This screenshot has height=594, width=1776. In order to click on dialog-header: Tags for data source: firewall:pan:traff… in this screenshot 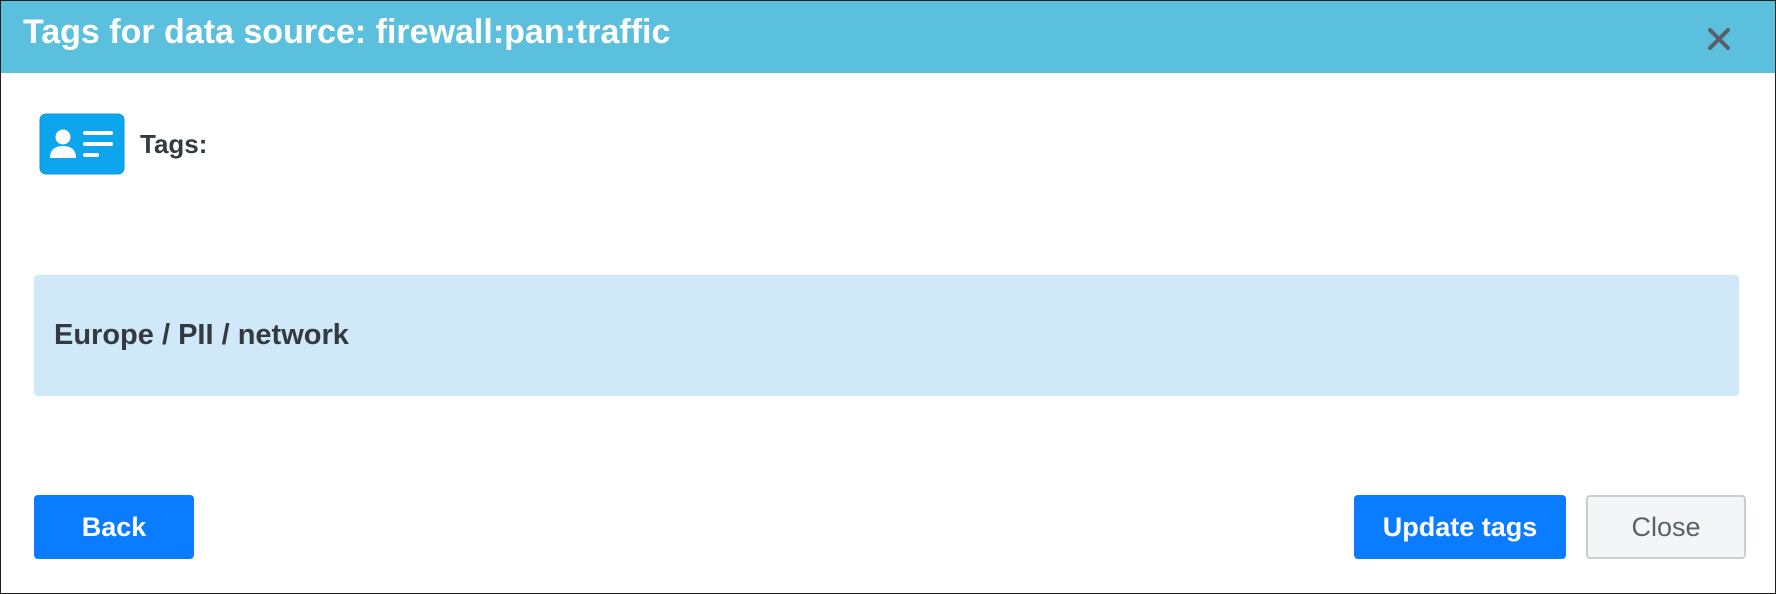, I will do `click(888, 37)`.